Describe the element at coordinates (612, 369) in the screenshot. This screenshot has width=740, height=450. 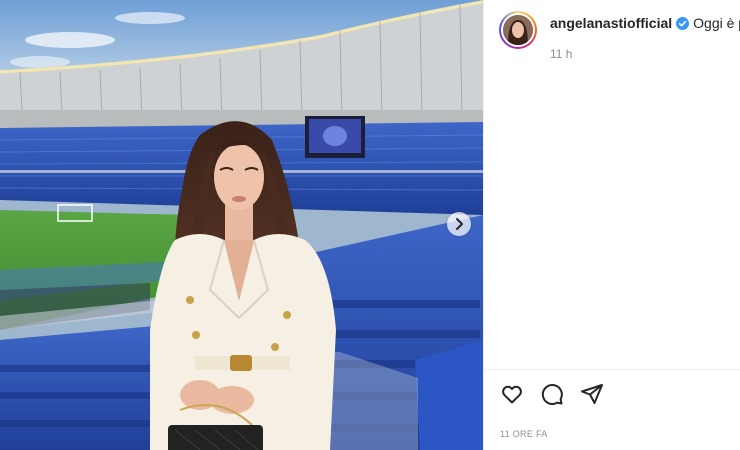
I see `actions-divider` at that location.